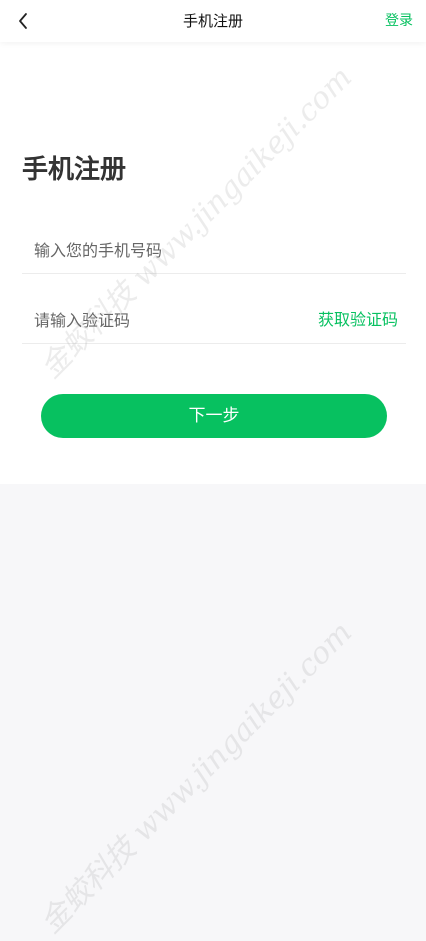  I want to click on get-code-button: 获取验证码, so click(358, 320).